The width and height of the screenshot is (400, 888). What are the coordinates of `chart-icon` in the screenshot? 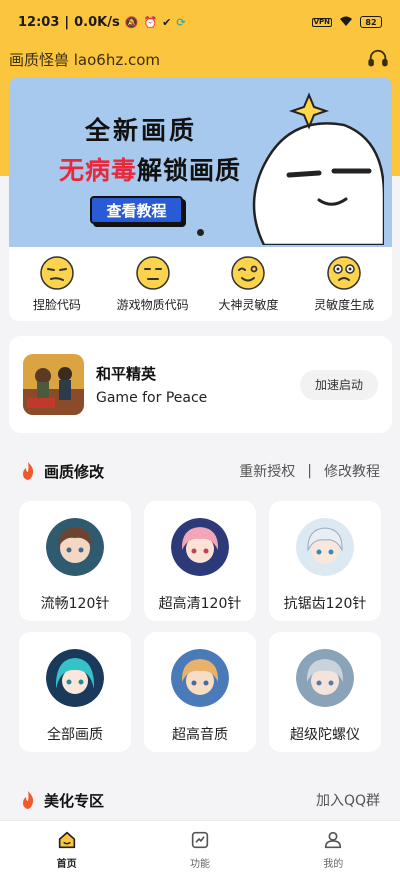 It's located at (200, 840).